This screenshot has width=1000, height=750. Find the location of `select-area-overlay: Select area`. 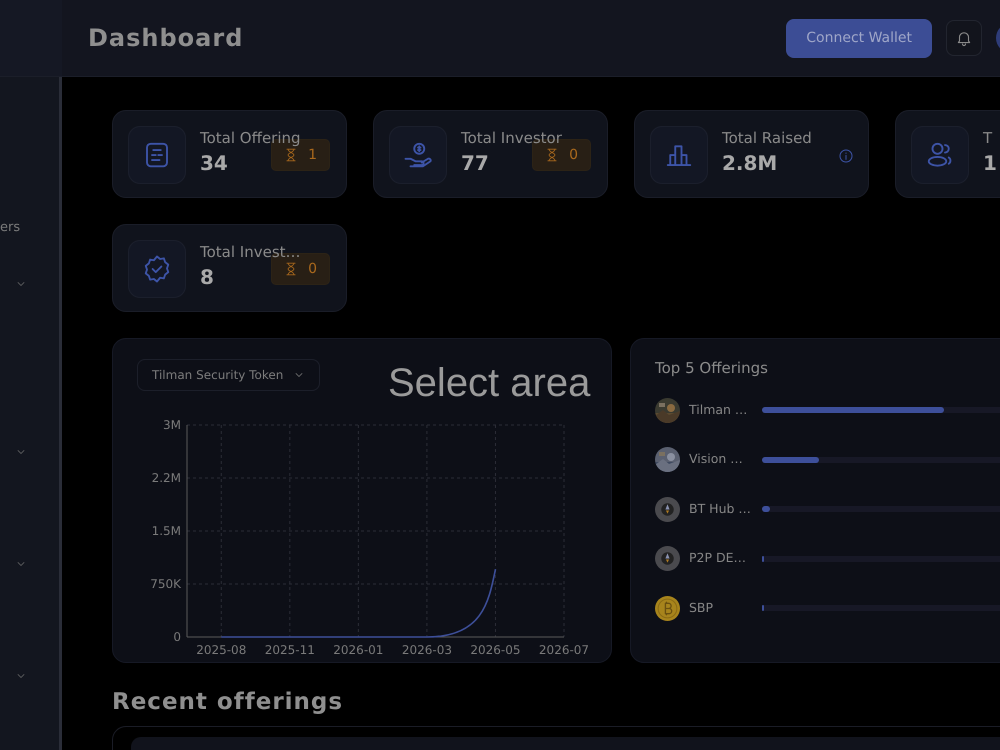

select-area-overlay: Select area is located at coordinates (489, 383).